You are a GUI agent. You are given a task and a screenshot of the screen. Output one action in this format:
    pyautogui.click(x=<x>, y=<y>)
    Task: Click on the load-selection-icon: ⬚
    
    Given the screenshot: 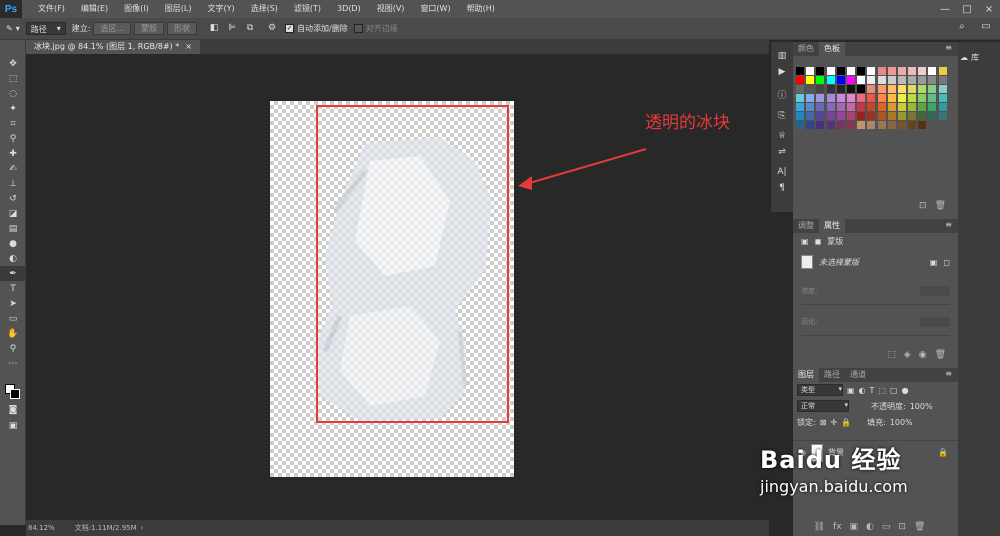 What is the action you would take?
    pyautogui.click(x=891, y=355)
    